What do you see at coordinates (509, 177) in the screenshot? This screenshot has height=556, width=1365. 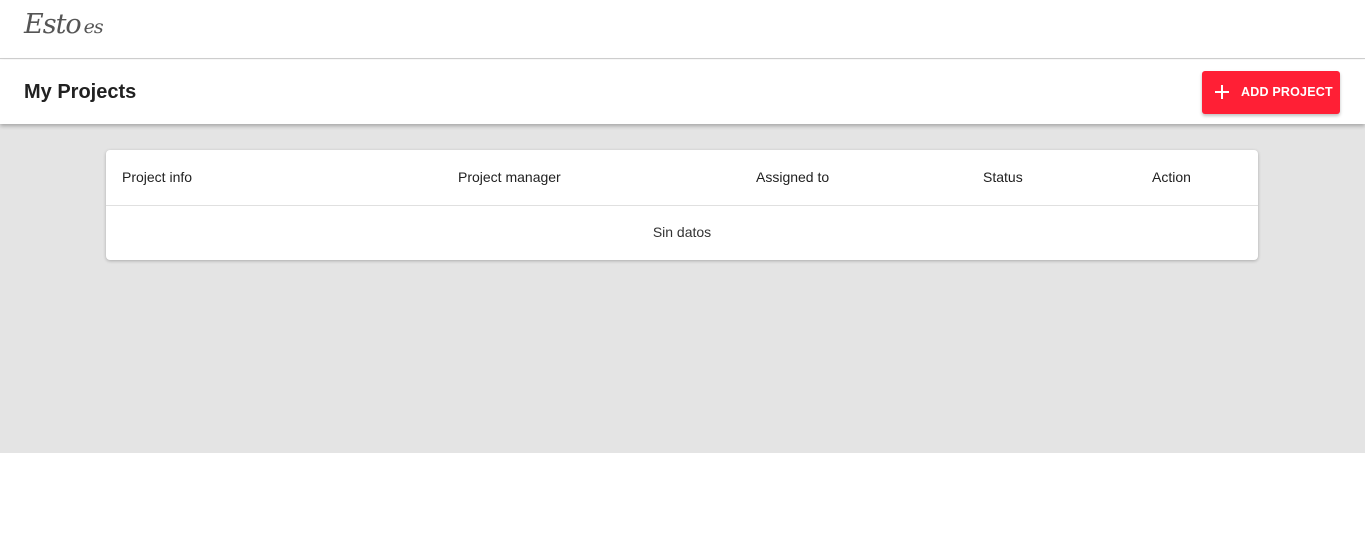 I see `column-header-project-manager: Project manager` at bounding box center [509, 177].